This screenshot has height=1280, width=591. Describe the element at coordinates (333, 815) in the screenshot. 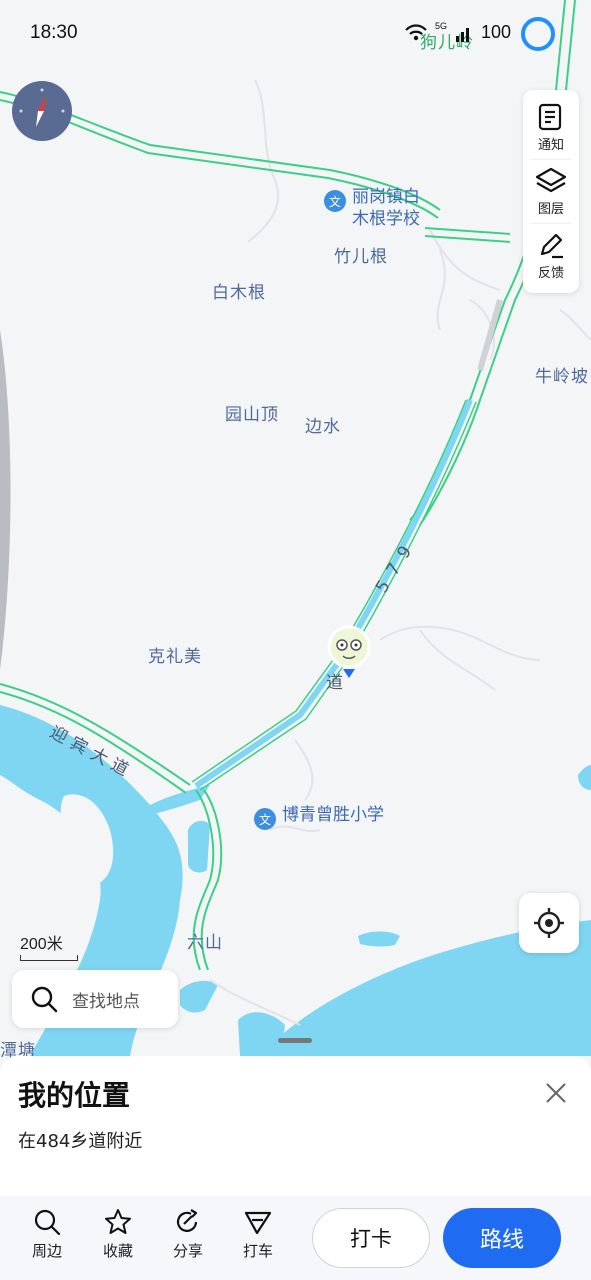

I see `poi-label: 博青曾胜小学` at that location.